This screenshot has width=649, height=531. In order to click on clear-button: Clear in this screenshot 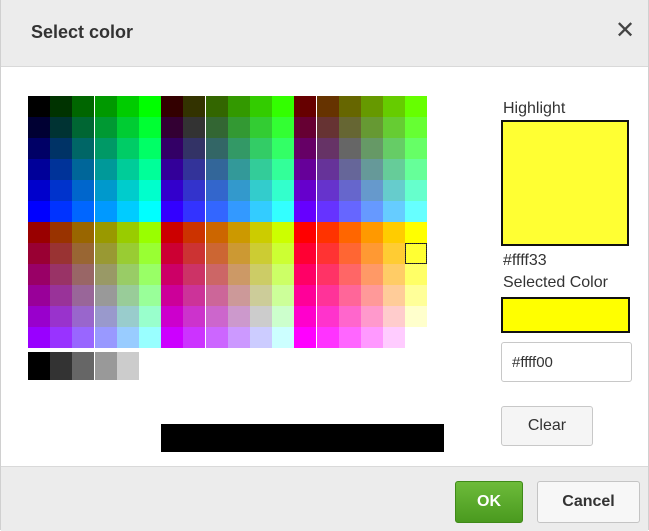, I will do `click(547, 426)`.